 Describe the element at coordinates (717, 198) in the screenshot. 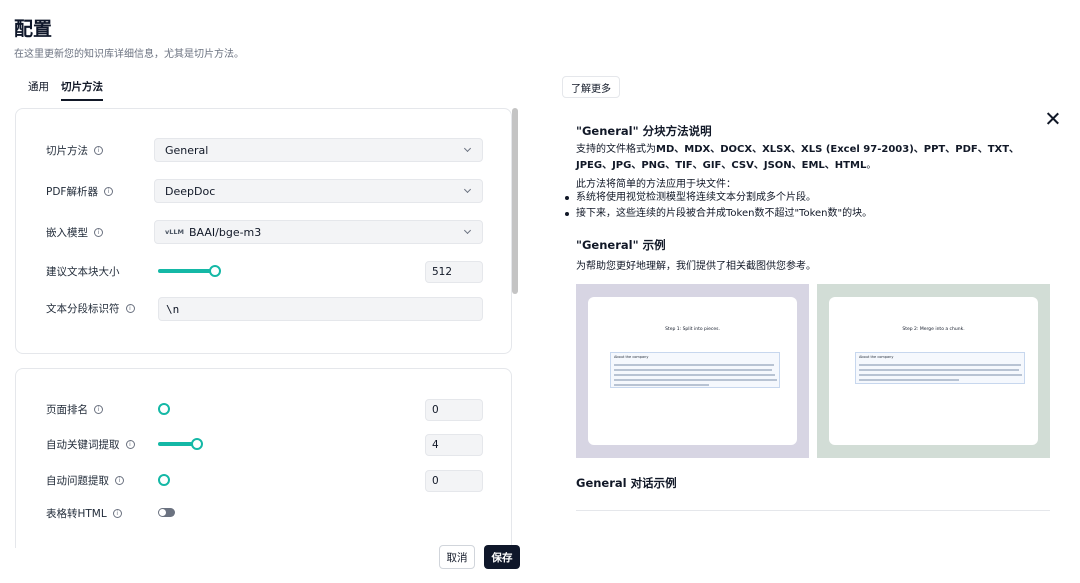

I see `list-item: 系统将使用视觉检测模型将连续文本分割成多个片段。` at that location.